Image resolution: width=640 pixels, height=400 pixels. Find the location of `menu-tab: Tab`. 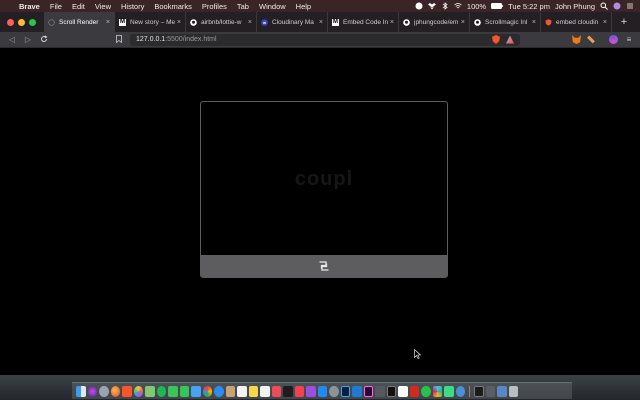

menu-tab: Tab is located at coordinates (243, 6).